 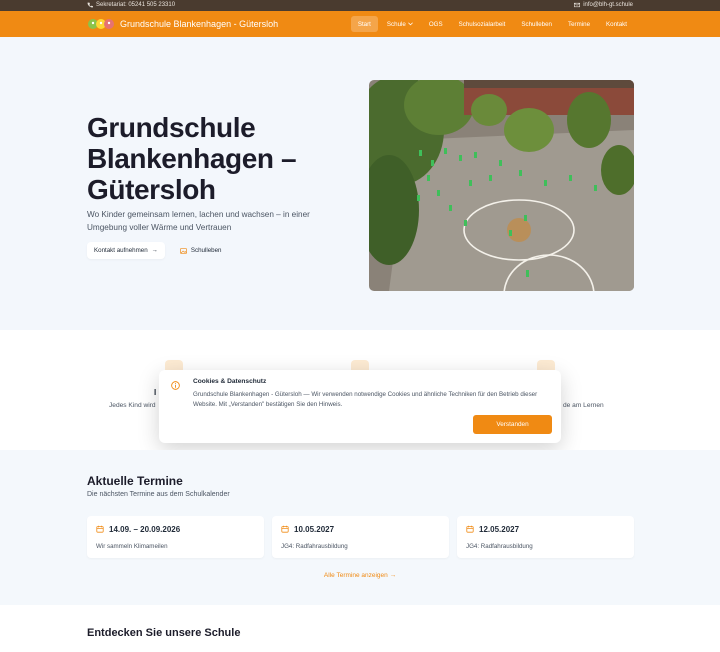 I want to click on accept-cookies-button: Verstanden, so click(x=512, y=424).